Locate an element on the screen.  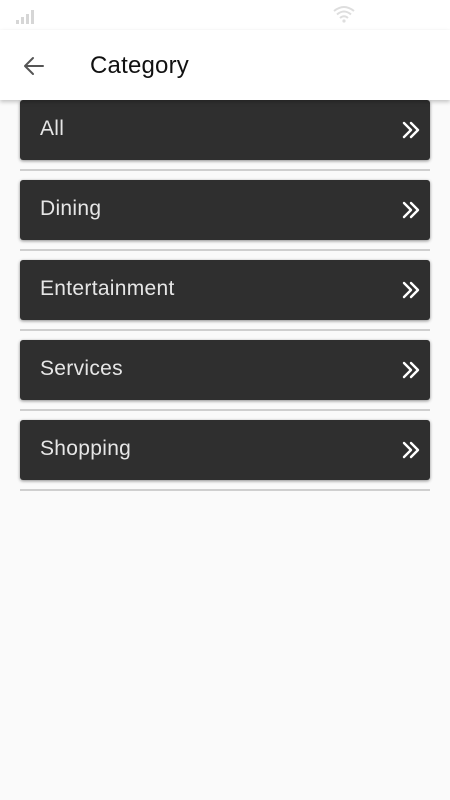
category-item-dining: Dining is located at coordinates (225, 210).